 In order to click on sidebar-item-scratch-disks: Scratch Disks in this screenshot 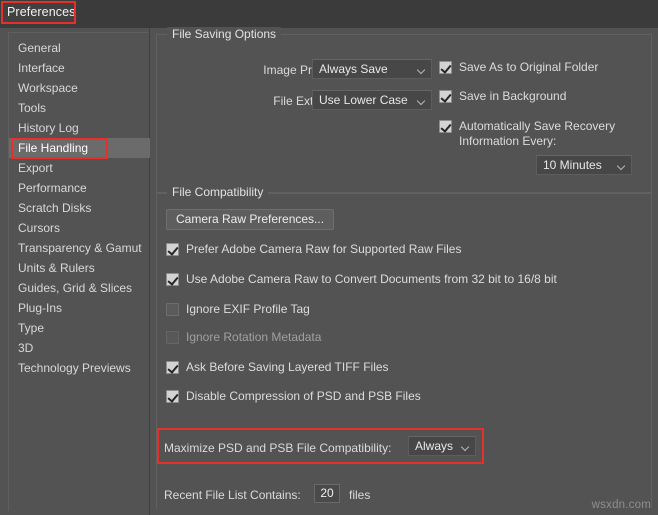, I will do `click(79, 208)`.